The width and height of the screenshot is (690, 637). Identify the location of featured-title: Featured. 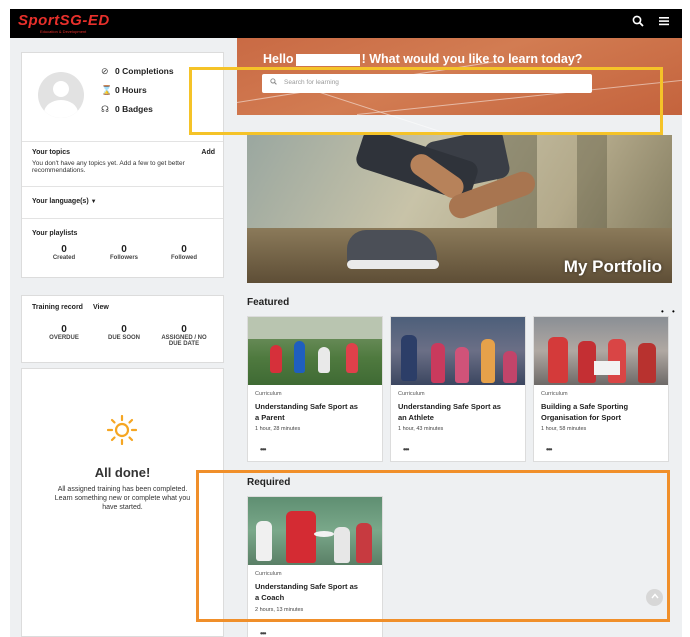
(268, 302).